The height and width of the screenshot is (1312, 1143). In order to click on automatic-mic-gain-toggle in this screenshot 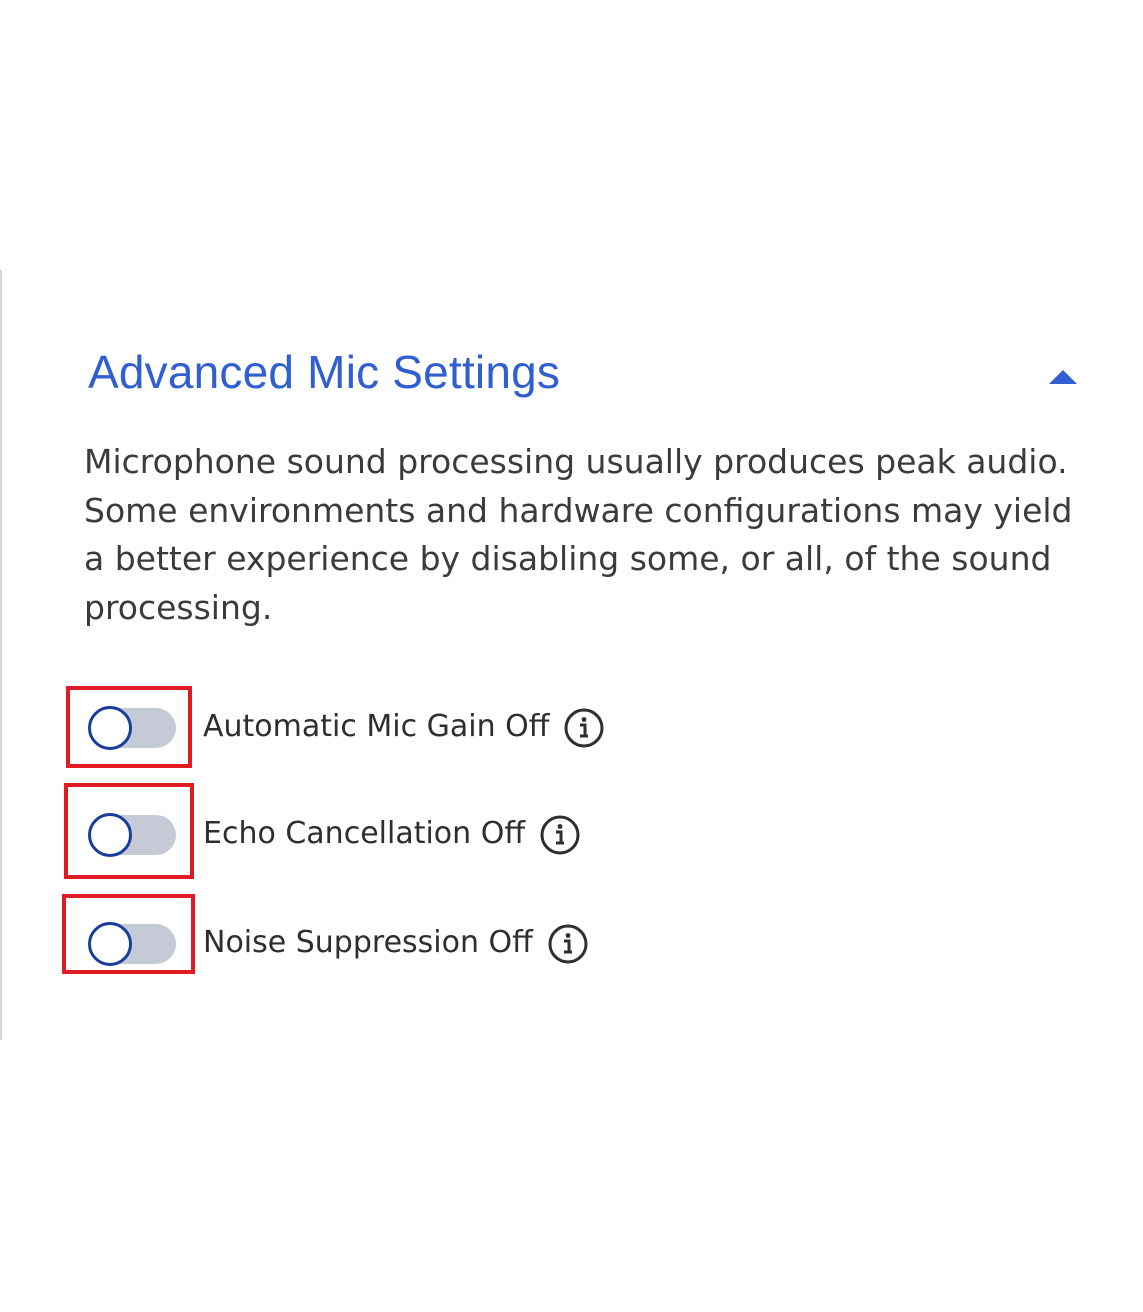, I will do `click(132, 728)`.